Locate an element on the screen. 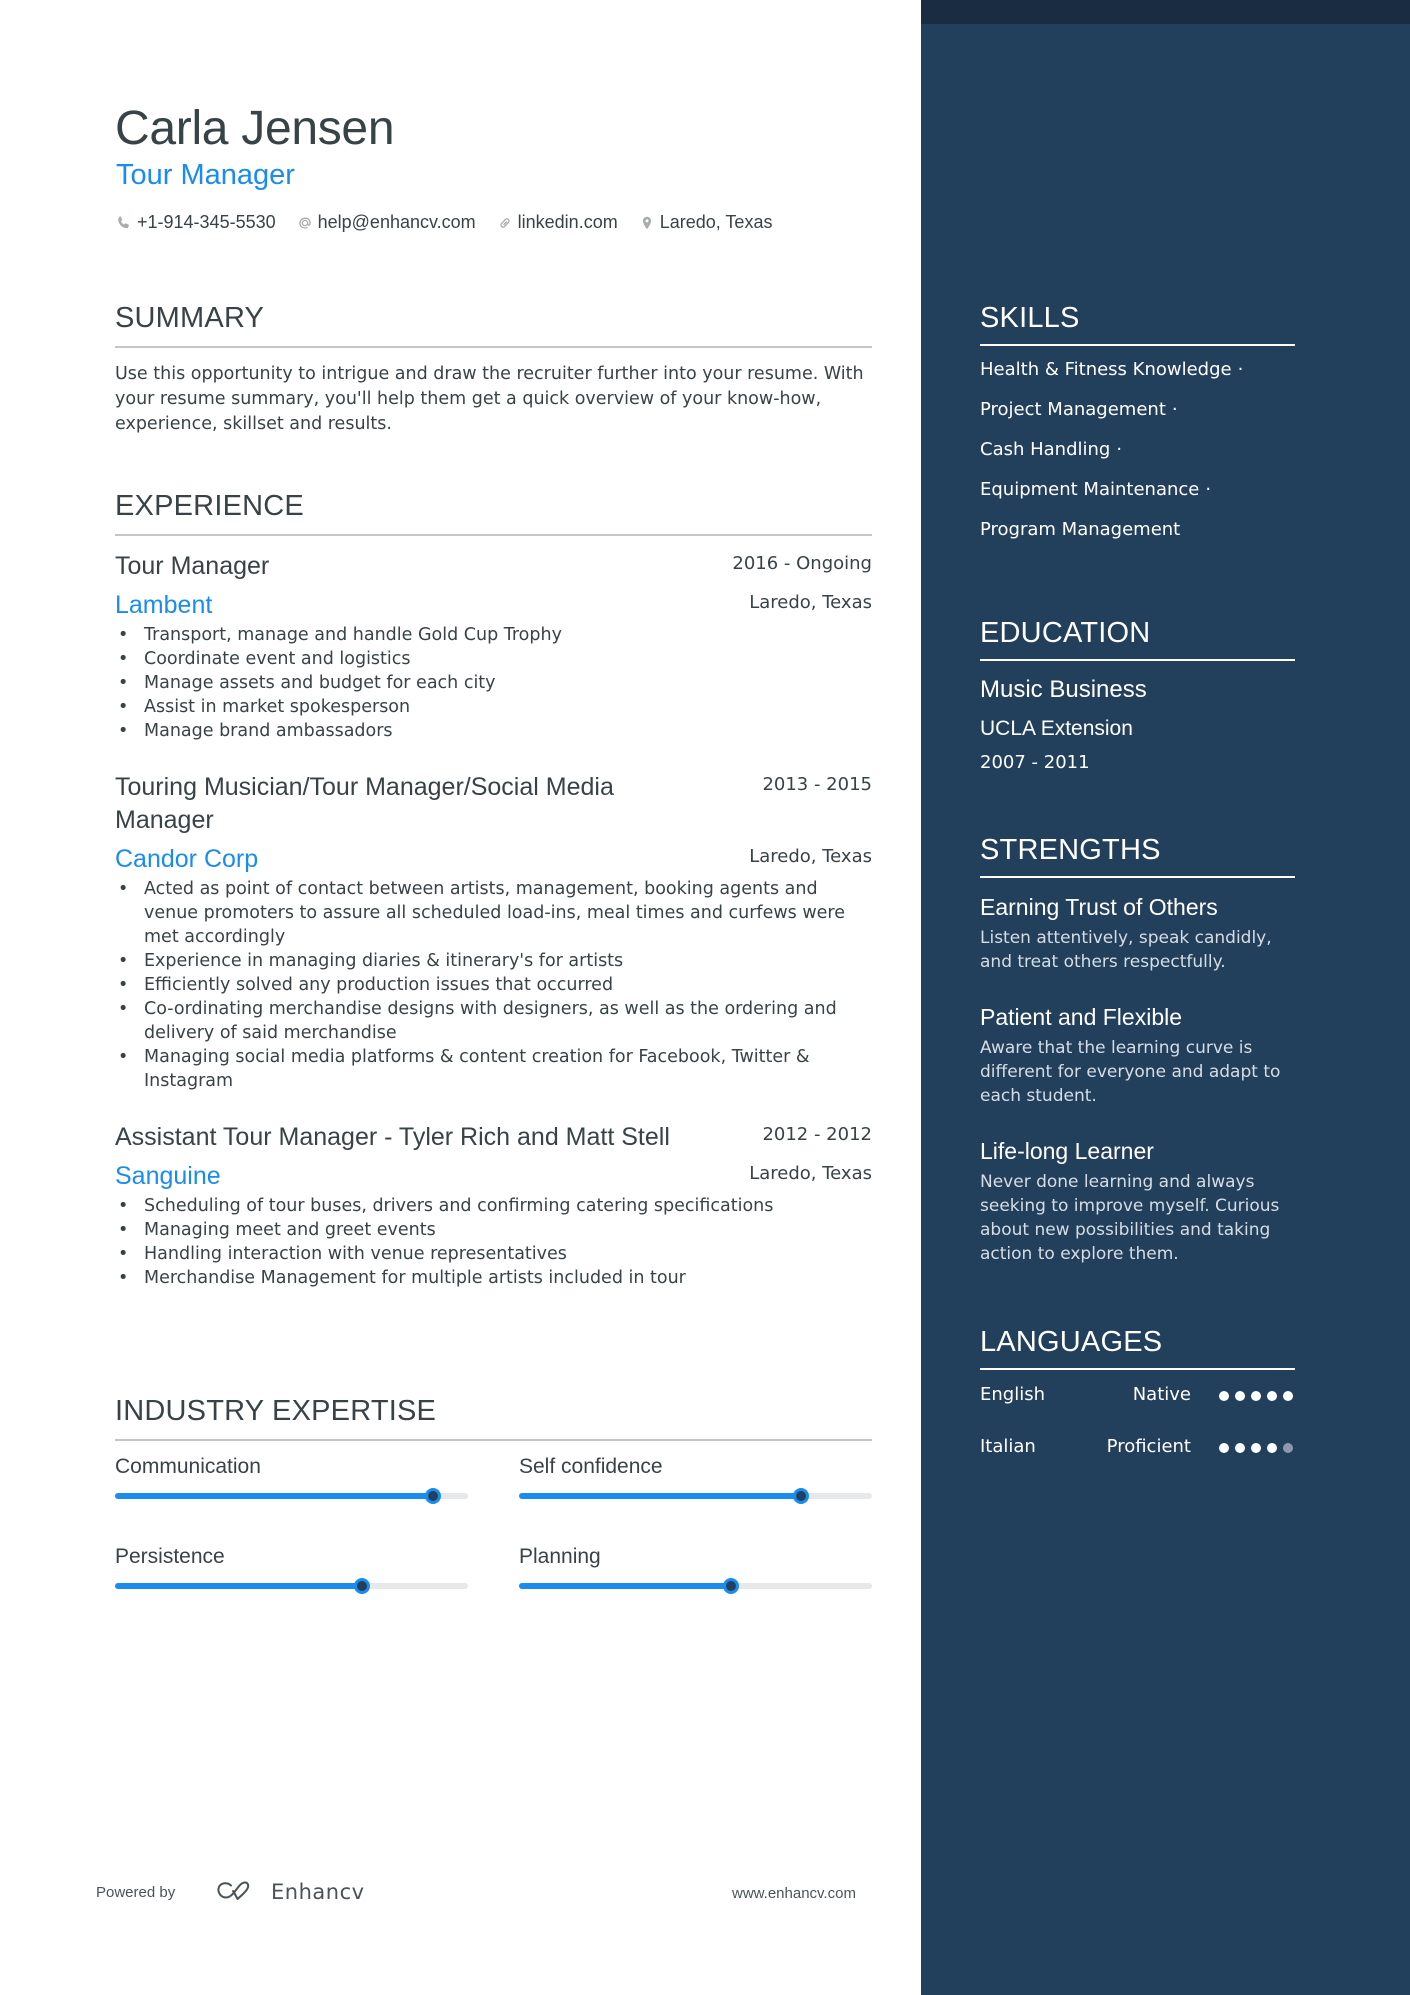 The width and height of the screenshot is (1410, 1995). contact-location: Laredo, Texas is located at coordinates (705, 222).